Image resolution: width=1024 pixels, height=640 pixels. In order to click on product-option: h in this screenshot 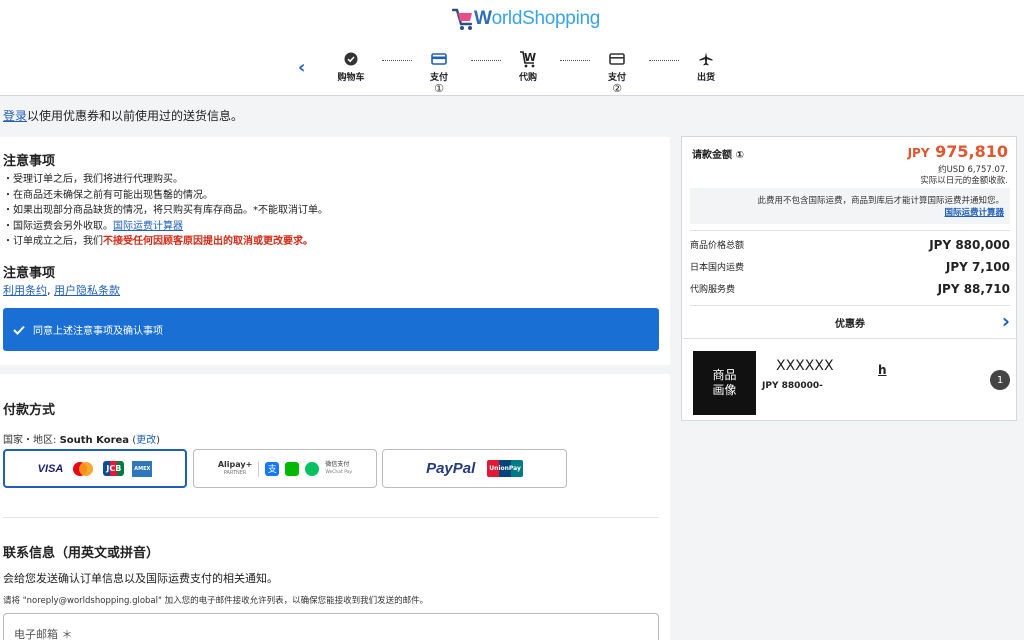, I will do `click(882, 370)`.